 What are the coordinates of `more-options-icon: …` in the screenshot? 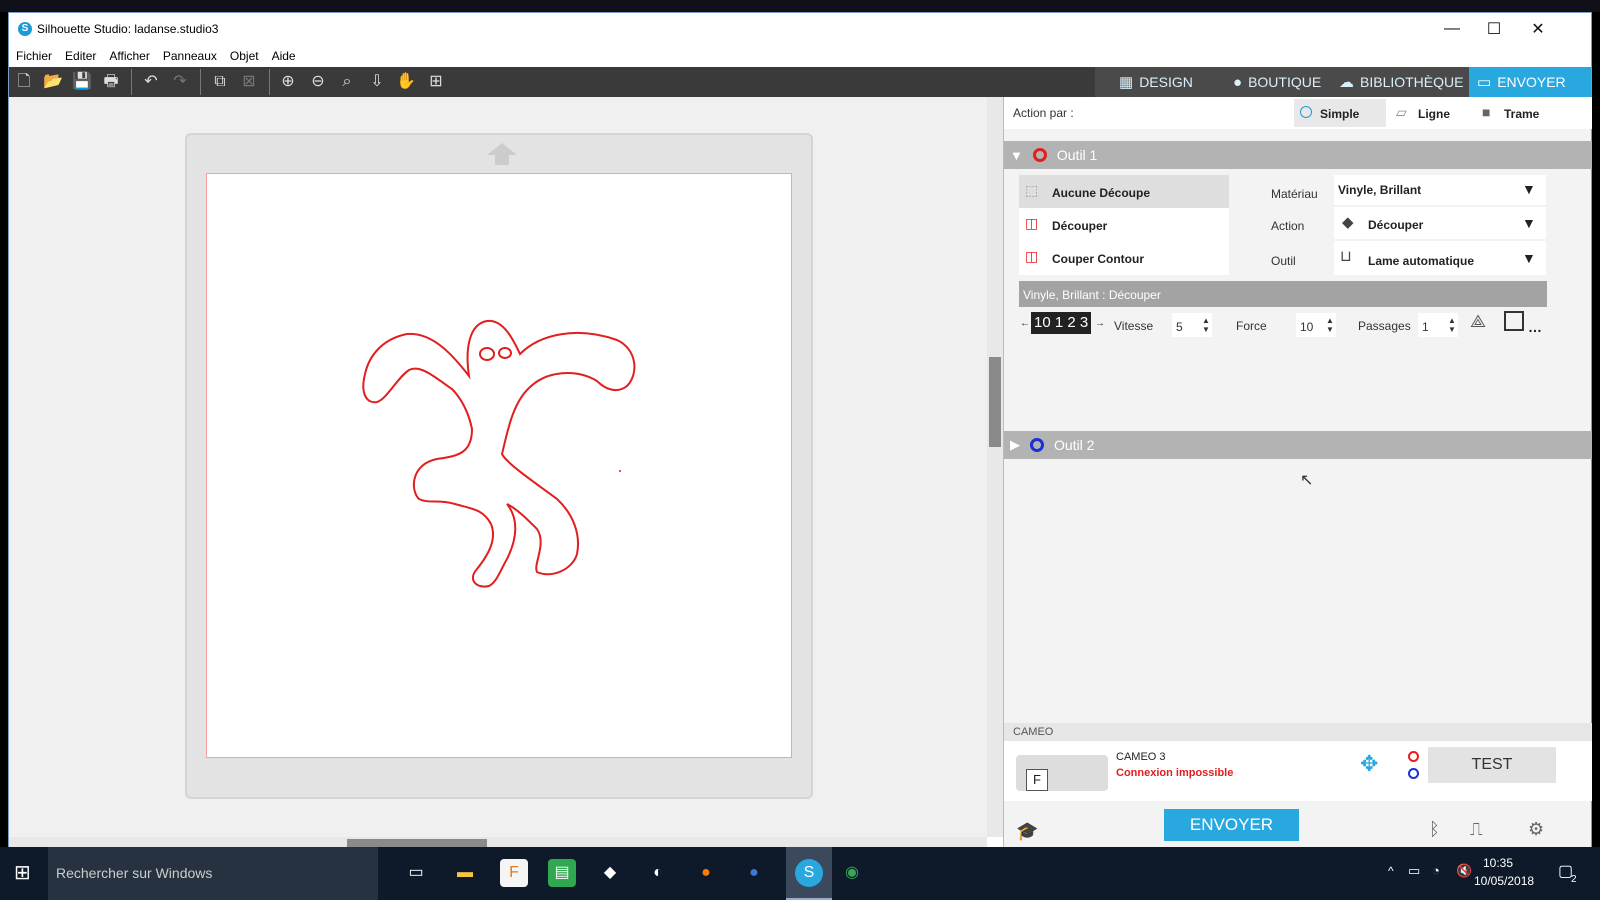 It's located at (1535, 327).